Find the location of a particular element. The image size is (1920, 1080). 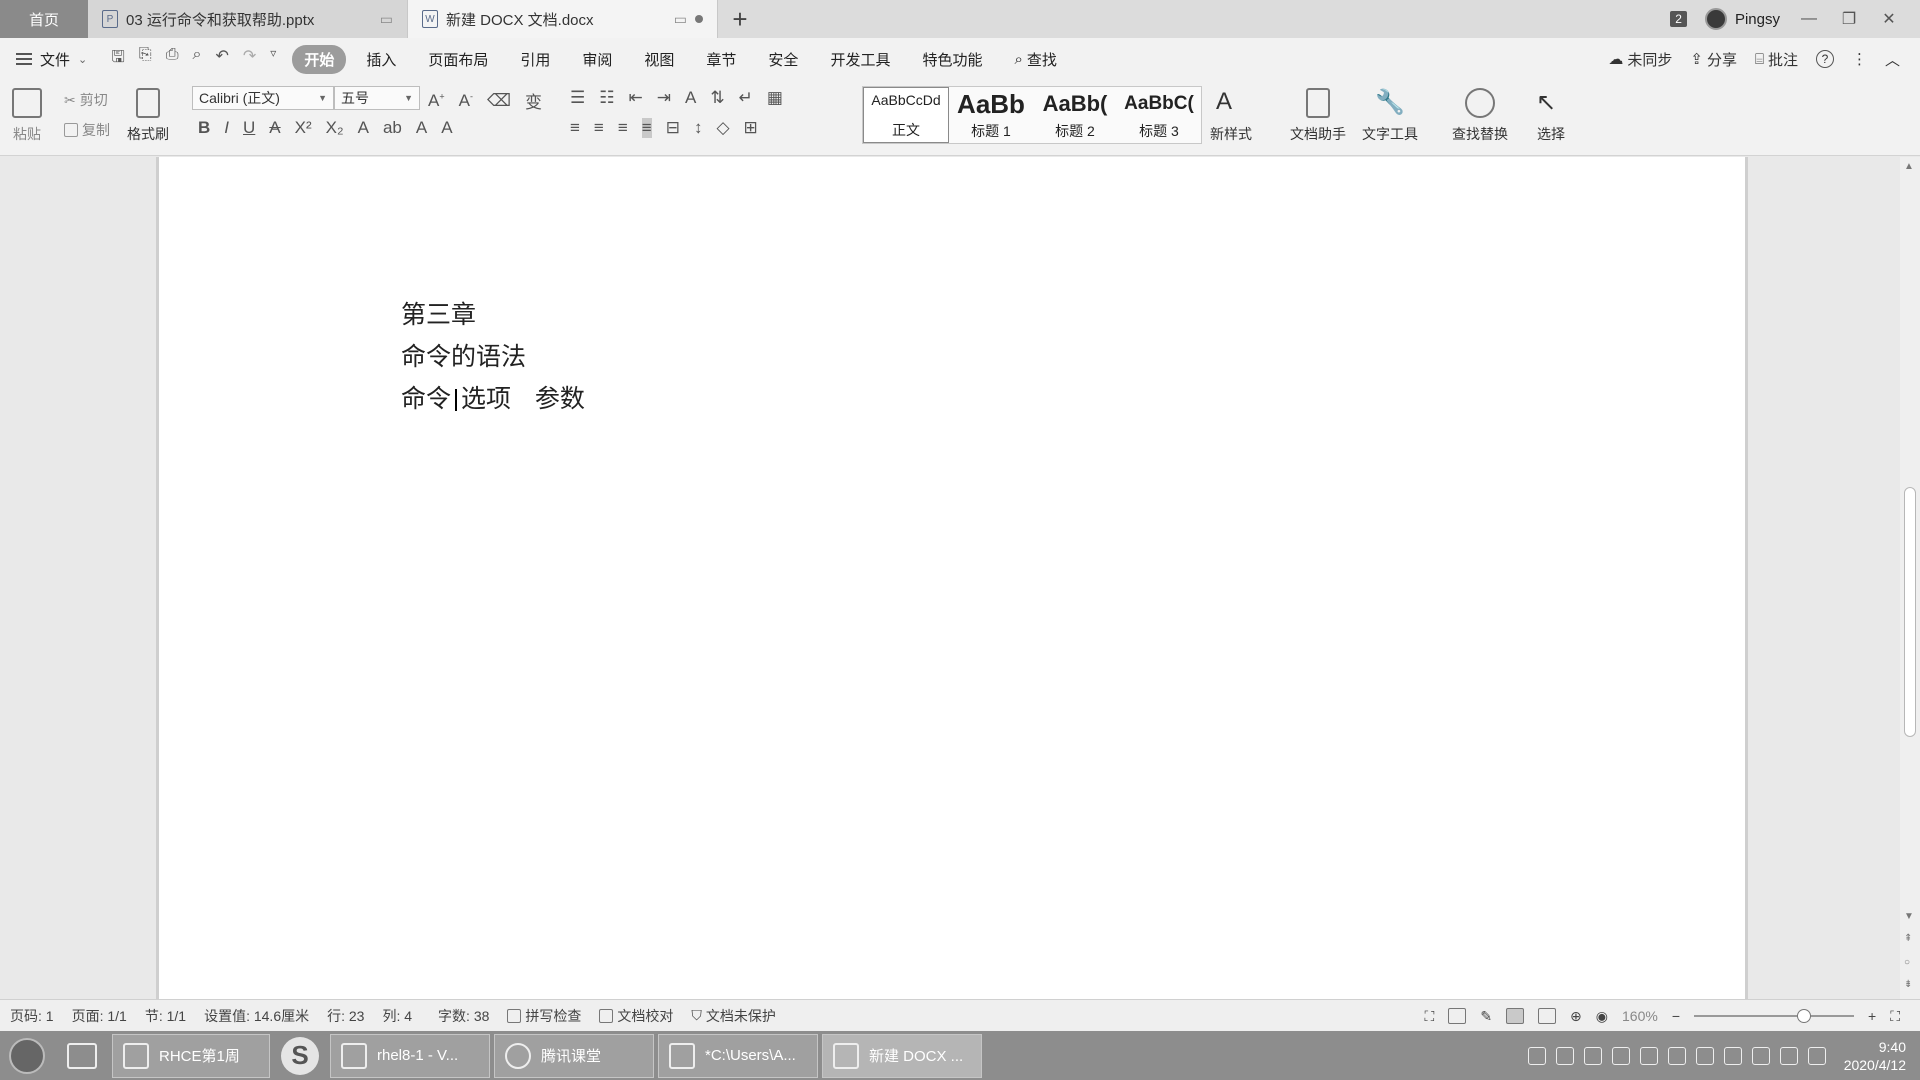

user-tray-icon is located at coordinates (1564, 1055).